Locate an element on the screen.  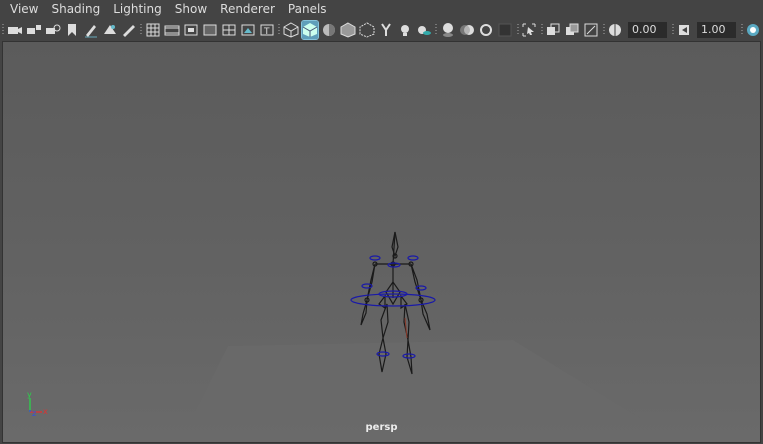
exposure-button is located at coordinates (615, 30).